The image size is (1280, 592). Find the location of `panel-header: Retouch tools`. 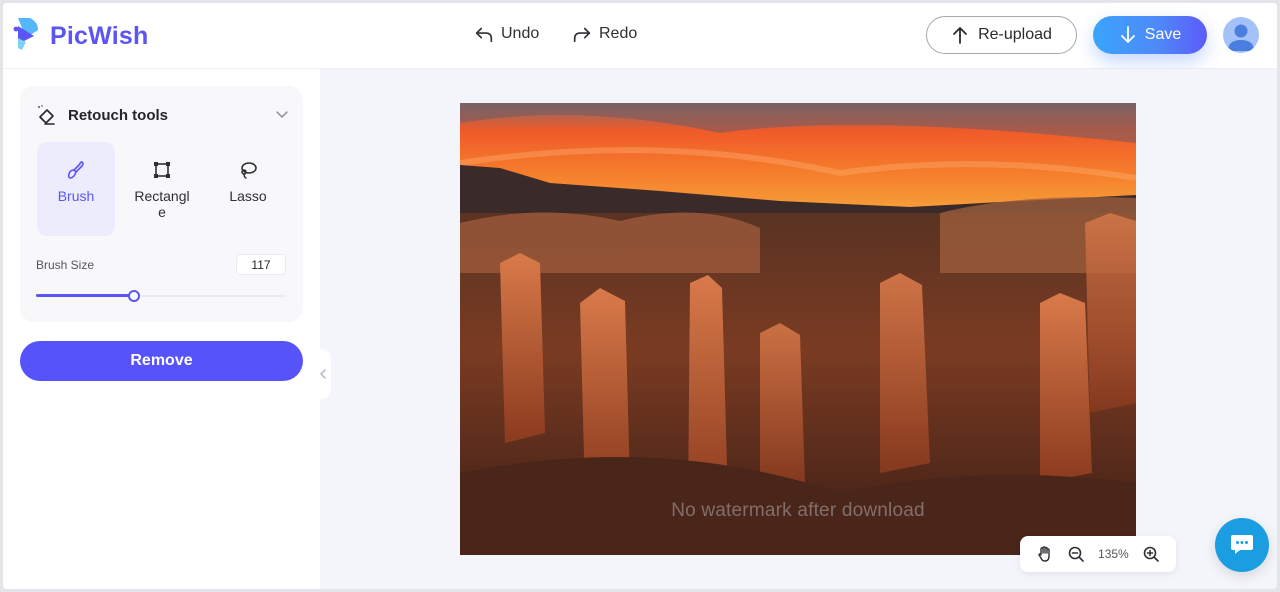

panel-header: Retouch tools is located at coordinates (102, 115).